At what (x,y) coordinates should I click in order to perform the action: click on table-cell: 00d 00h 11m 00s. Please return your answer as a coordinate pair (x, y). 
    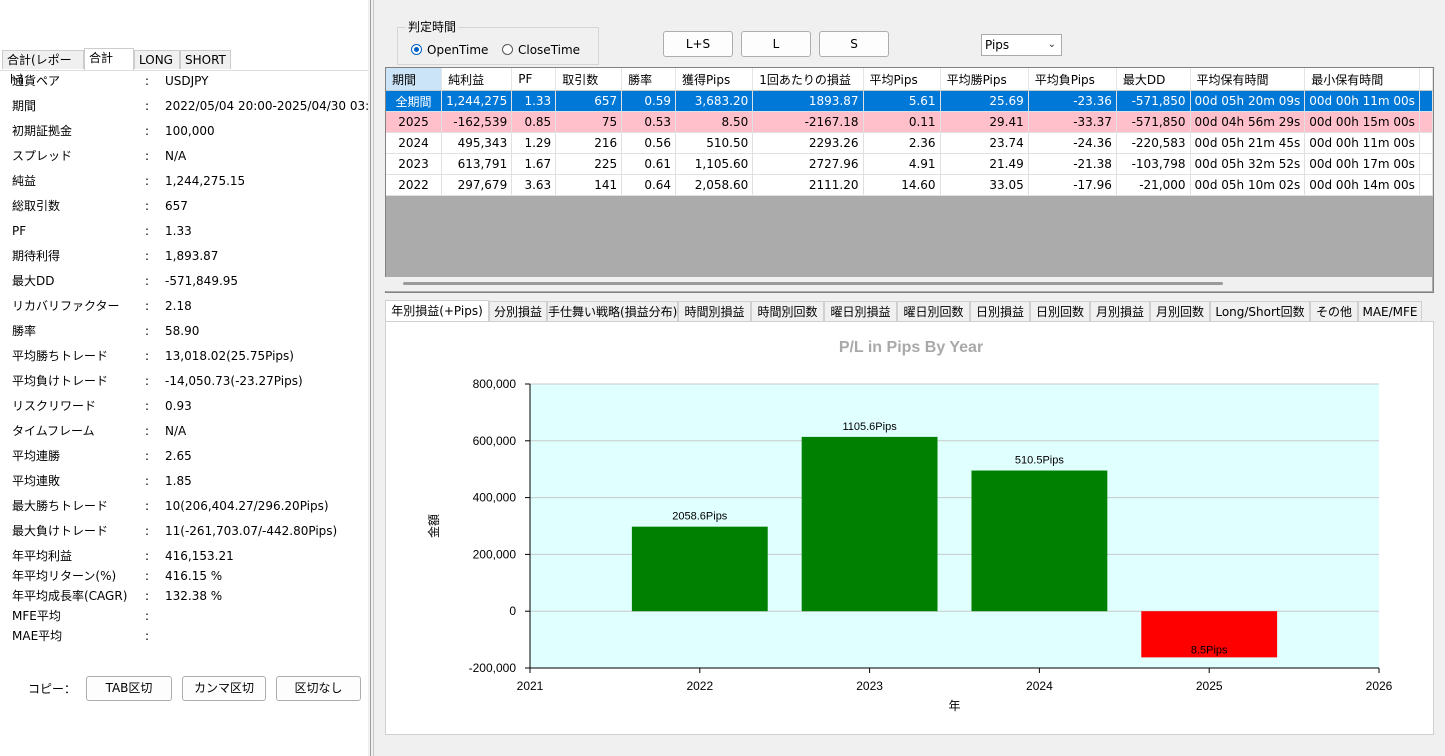
    Looking at the image, I should click on (1362, 101).